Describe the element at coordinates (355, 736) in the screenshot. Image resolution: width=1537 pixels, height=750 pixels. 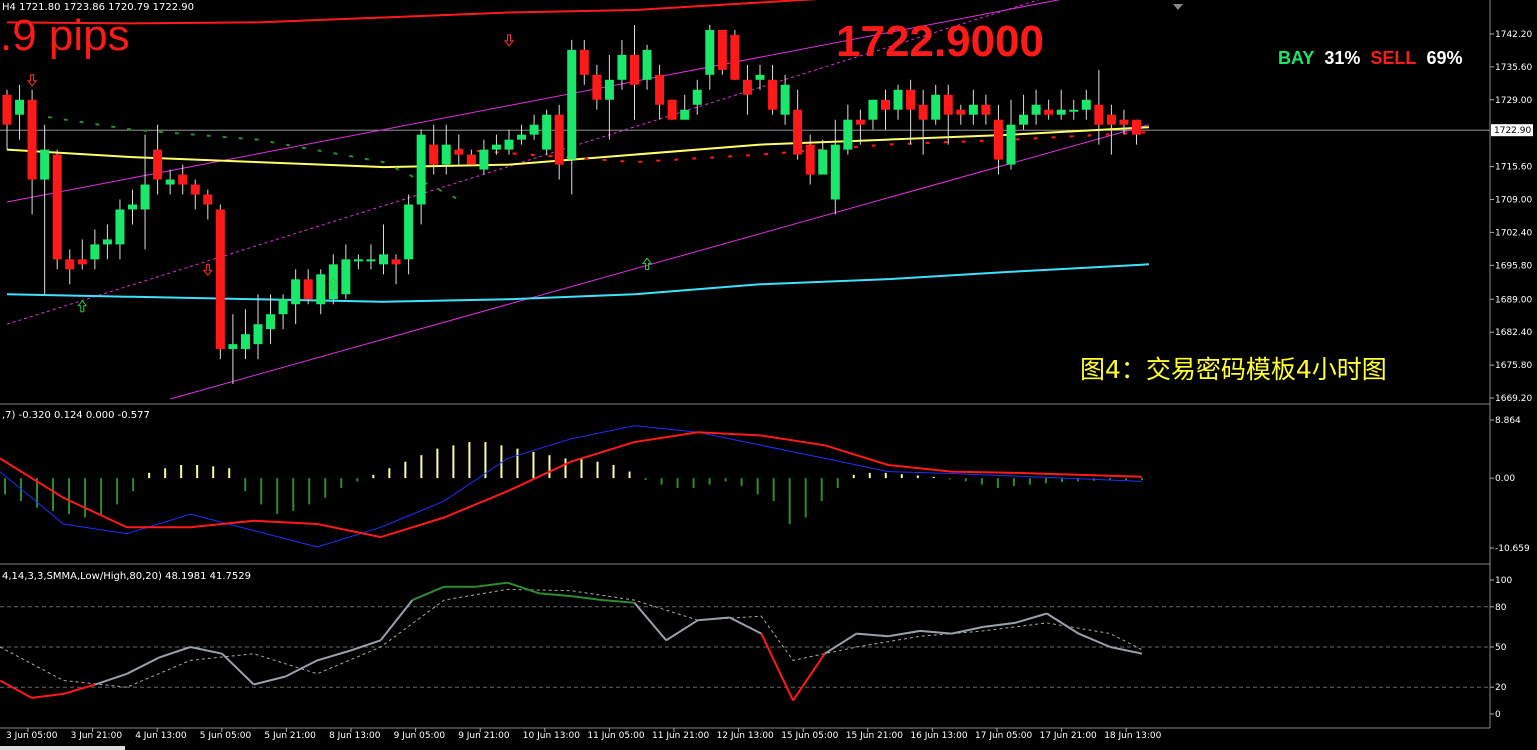
I see `time-tick-label: 8 Jun 13:00` at that location.